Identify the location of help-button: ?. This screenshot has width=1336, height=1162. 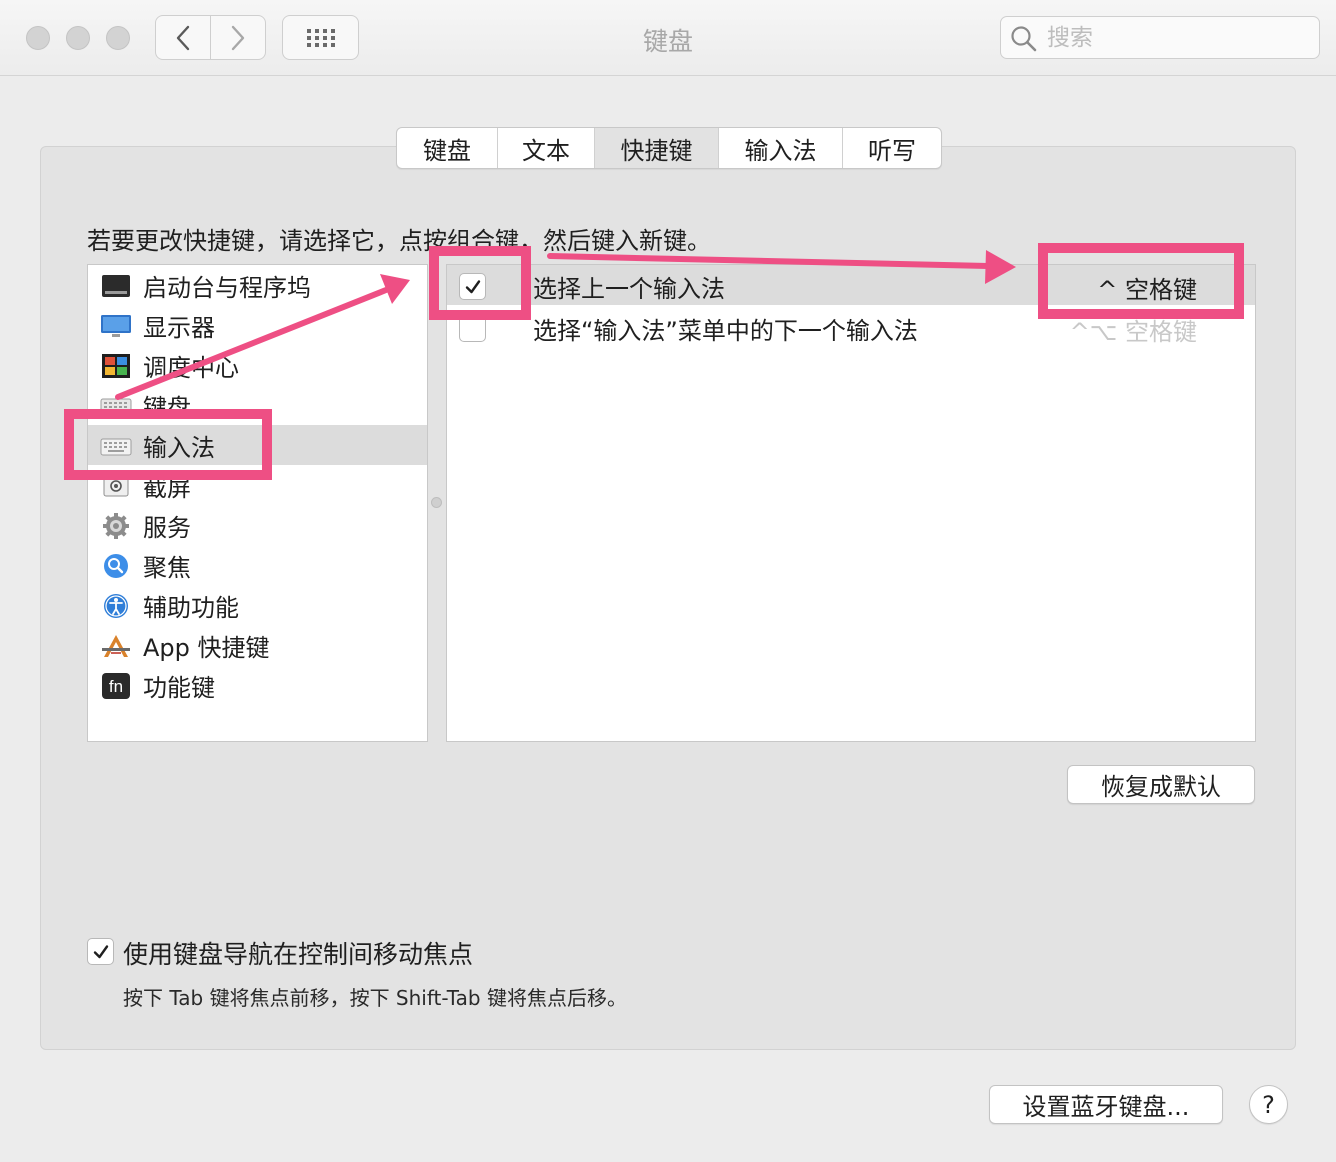
(1268, 1104).